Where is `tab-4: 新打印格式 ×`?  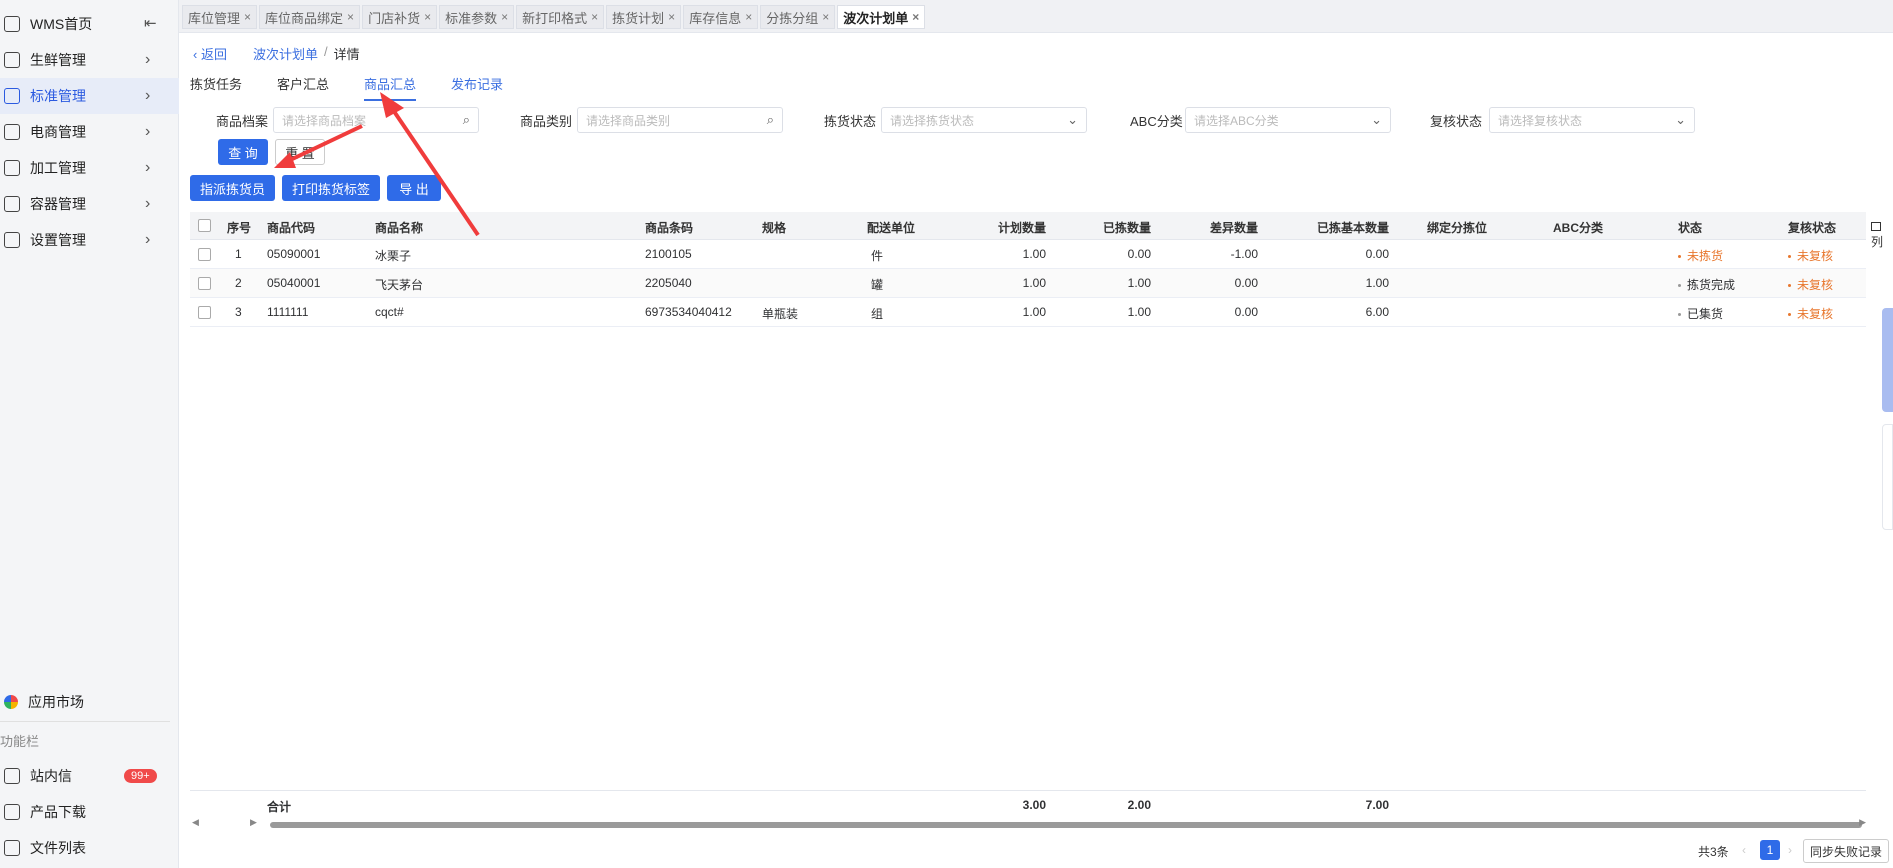 tab-4: 新打印格式 × is located at coordinates (560, 17).